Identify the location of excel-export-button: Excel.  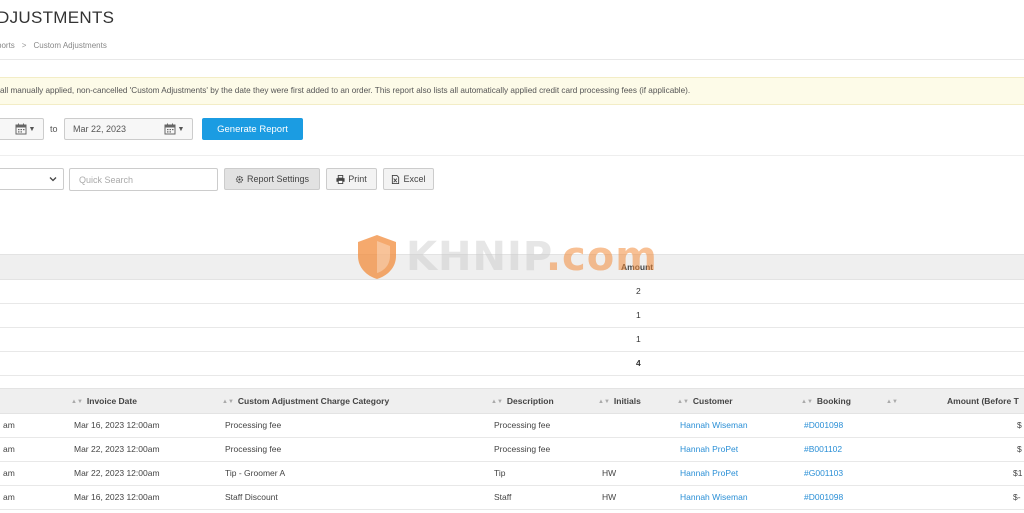
(408, 179).